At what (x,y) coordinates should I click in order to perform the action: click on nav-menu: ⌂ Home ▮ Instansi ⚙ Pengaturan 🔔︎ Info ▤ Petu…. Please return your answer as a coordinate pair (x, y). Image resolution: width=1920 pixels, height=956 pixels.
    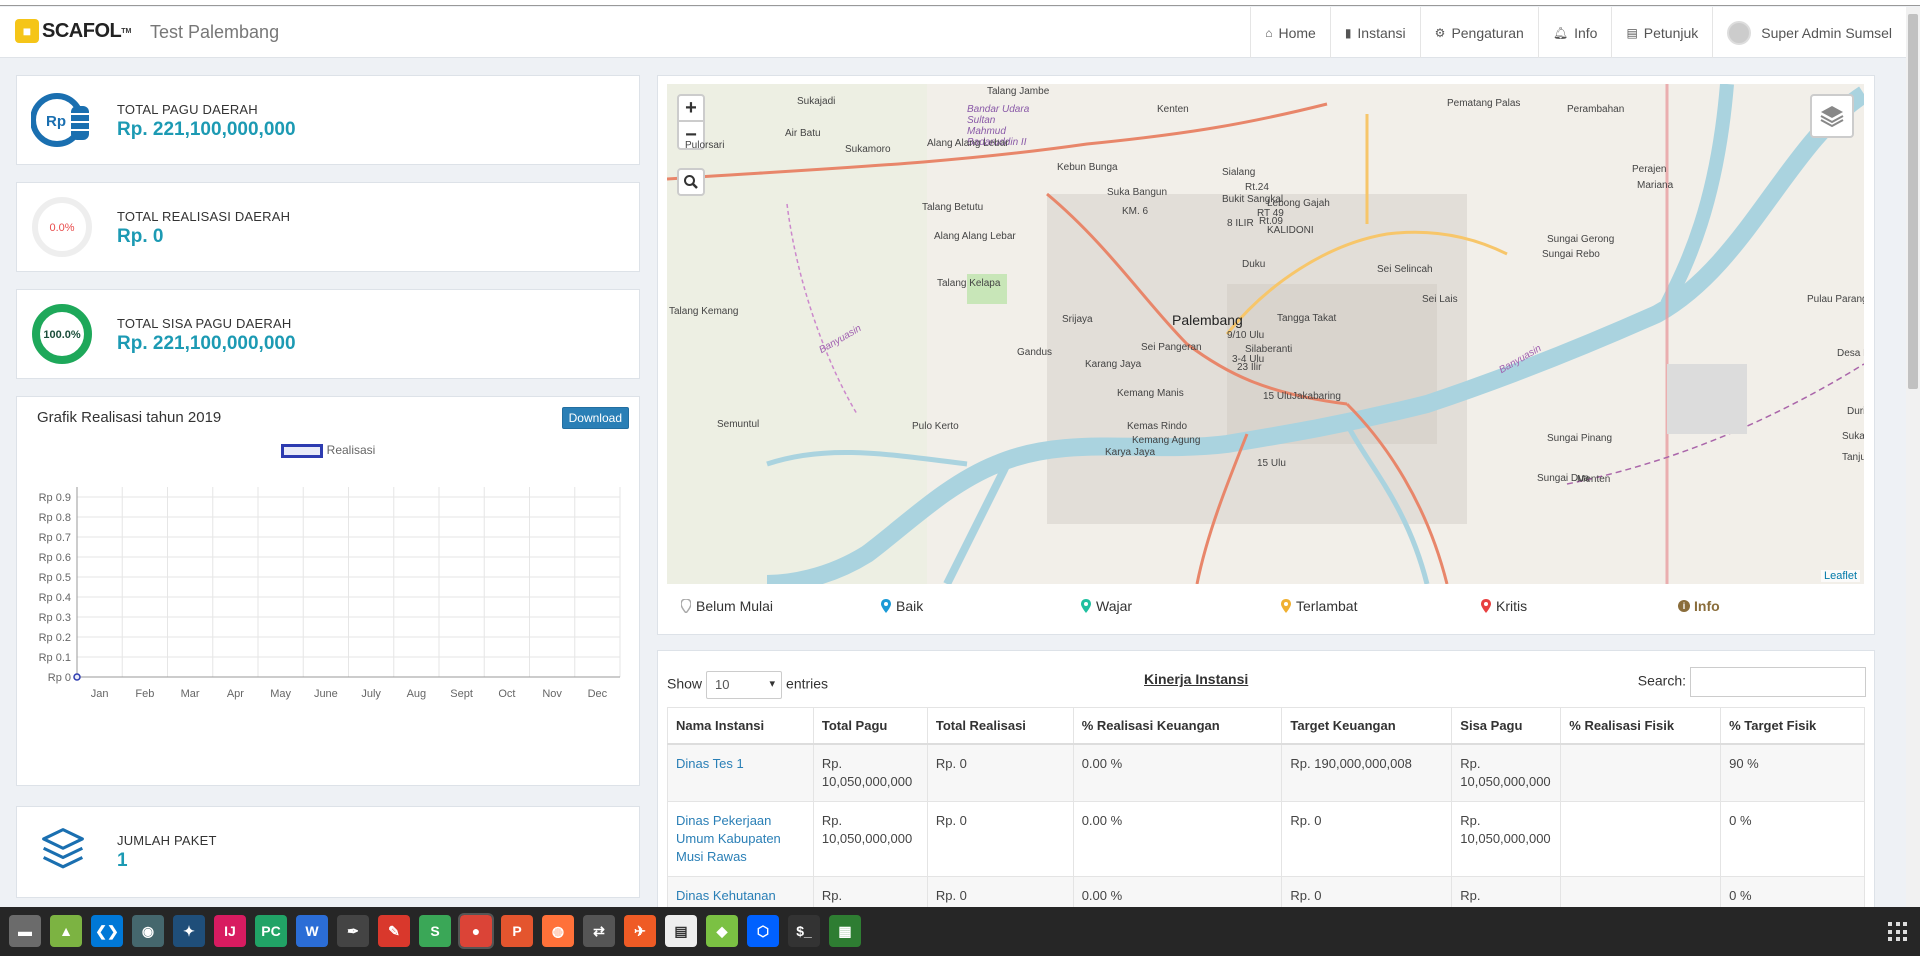
    Looking at the image, I should click on (1578, 32).